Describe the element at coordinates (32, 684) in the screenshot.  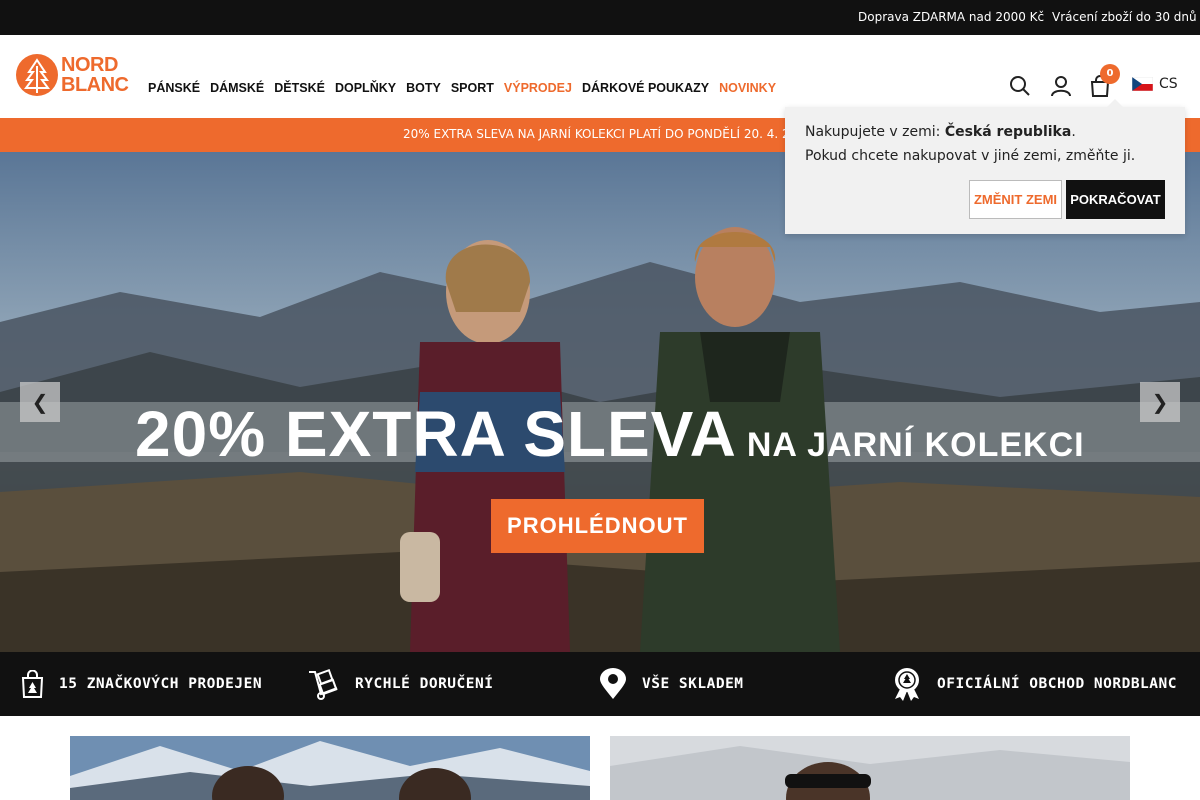
I see `shopping-bag-icon` at that location.